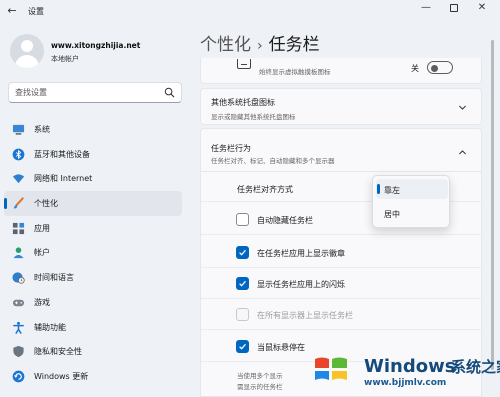  Describe the element at coordinates (36, 11) in the screenshot. I see `app-title: 设置` at that location.